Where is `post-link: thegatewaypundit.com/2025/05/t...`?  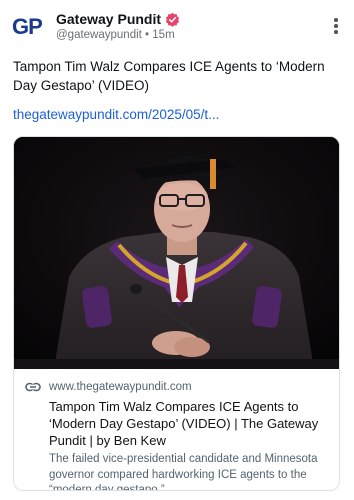 post-link: thegatewaypundit.com/2025/05/t... is located at coordinates (116, 114).